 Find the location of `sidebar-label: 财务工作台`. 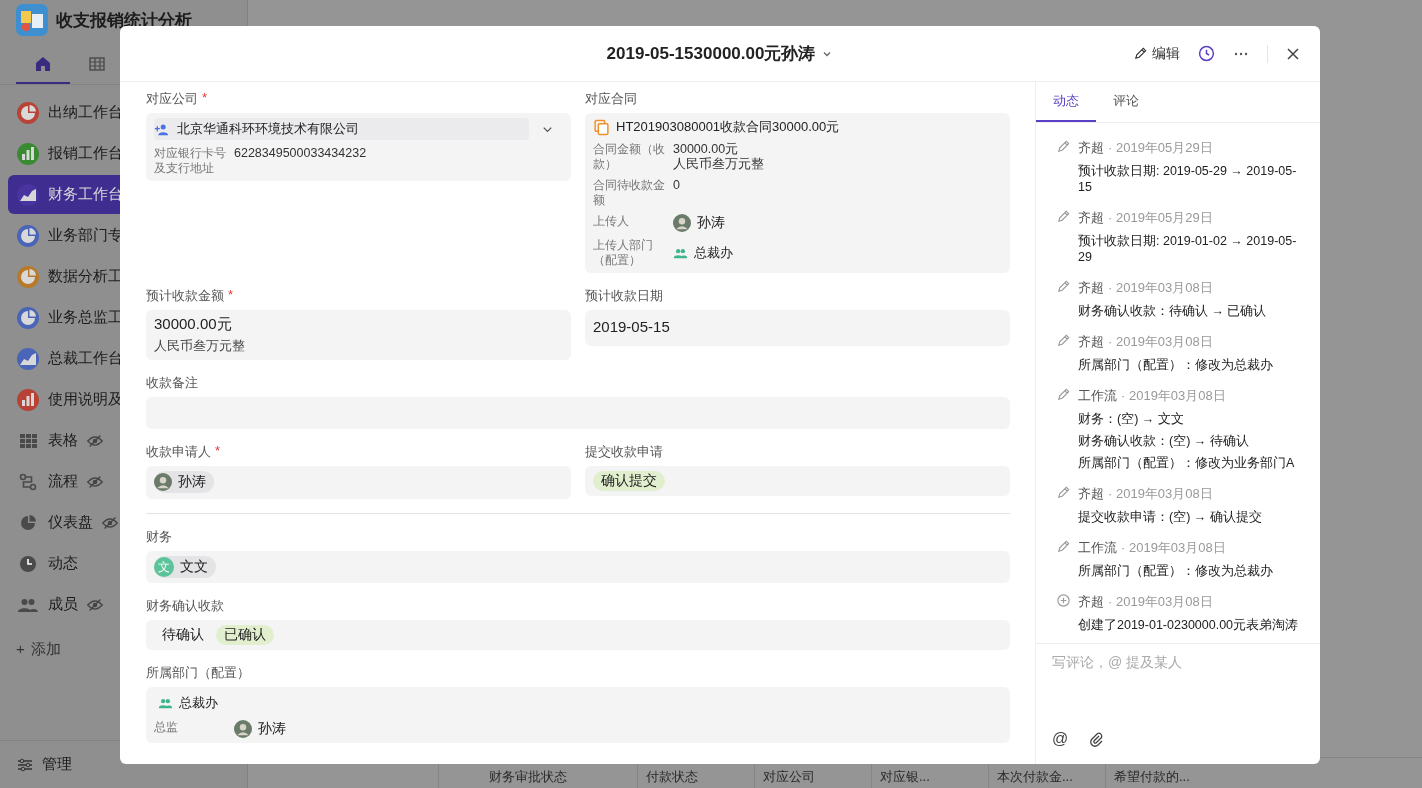

sidebar-label: 财务工作台 is located at coordinates (85, 194).